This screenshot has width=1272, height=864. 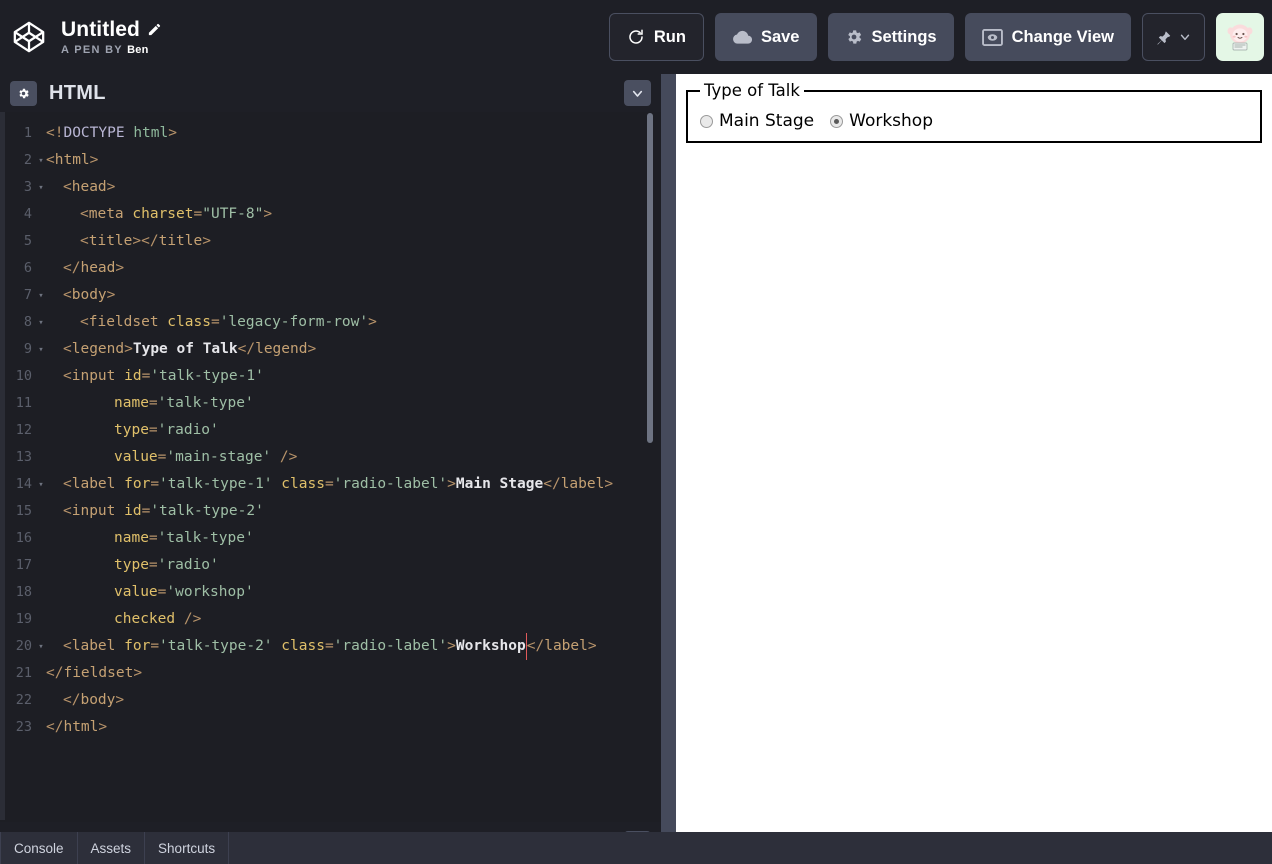 What do you see at coordinates (322, 673) in the screenshot?
I see `code-line: 21 </fieldset>` at bounding box center [322, 673].